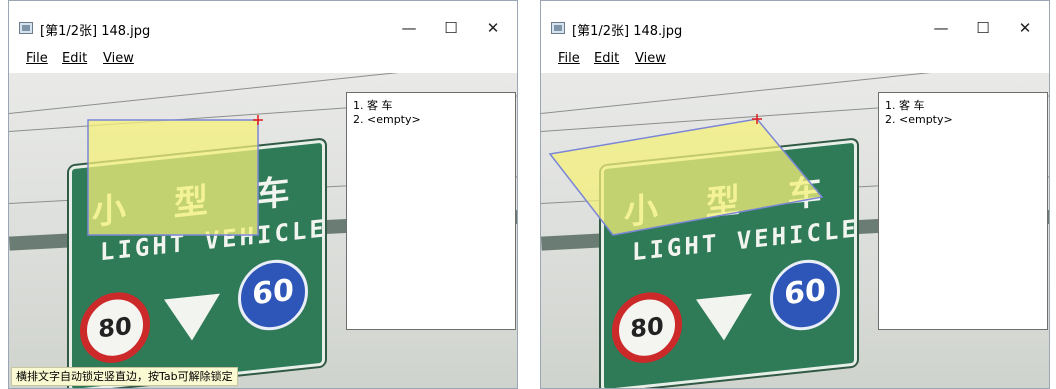  What do you see at coordinates (686, 177) in the screenshot?
I see `annotation-polygon` at bounding box center [686, 177].